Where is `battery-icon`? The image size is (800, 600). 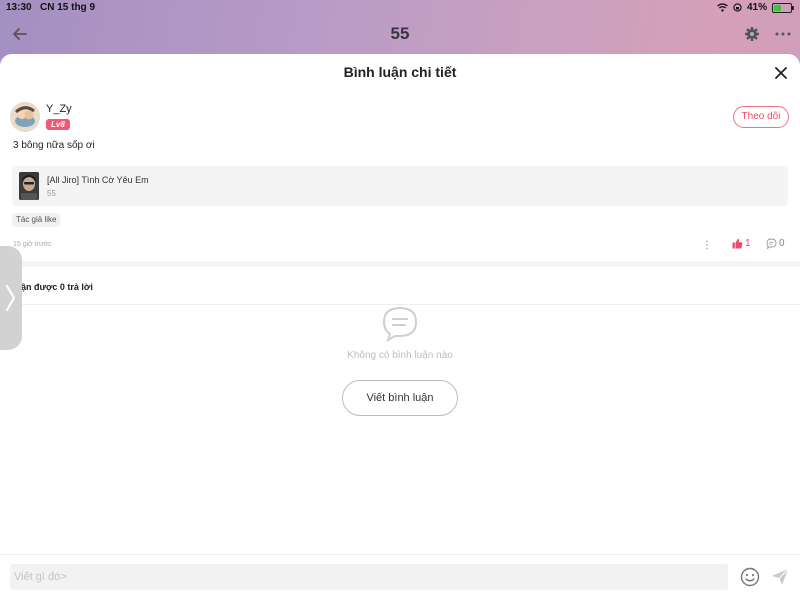
battery-icon is located at coordinates (783, 7).